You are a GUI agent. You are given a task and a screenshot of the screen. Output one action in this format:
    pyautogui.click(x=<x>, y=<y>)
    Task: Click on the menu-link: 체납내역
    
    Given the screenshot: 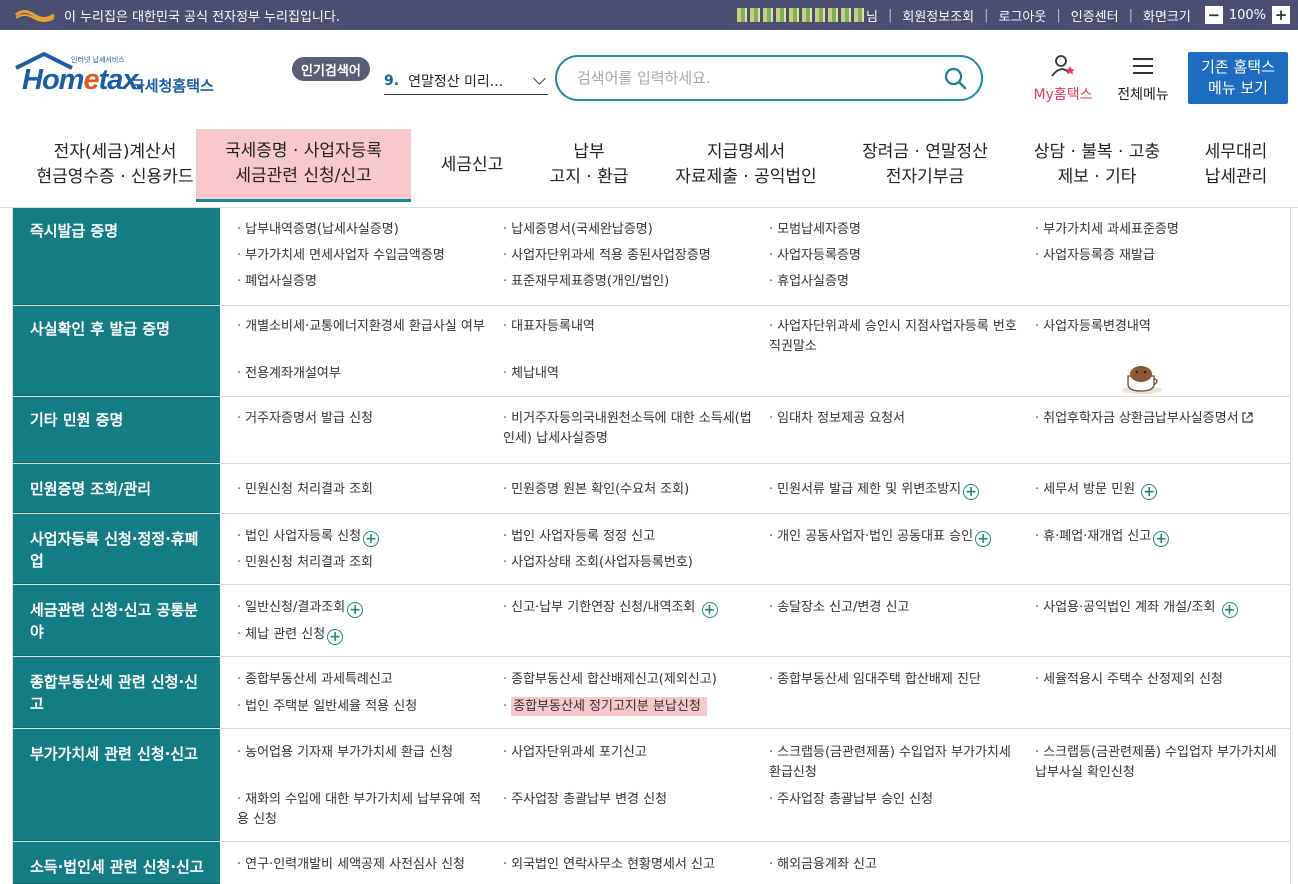 What is the action you would take?
    pyautogui.click(x=531, y=374)
    